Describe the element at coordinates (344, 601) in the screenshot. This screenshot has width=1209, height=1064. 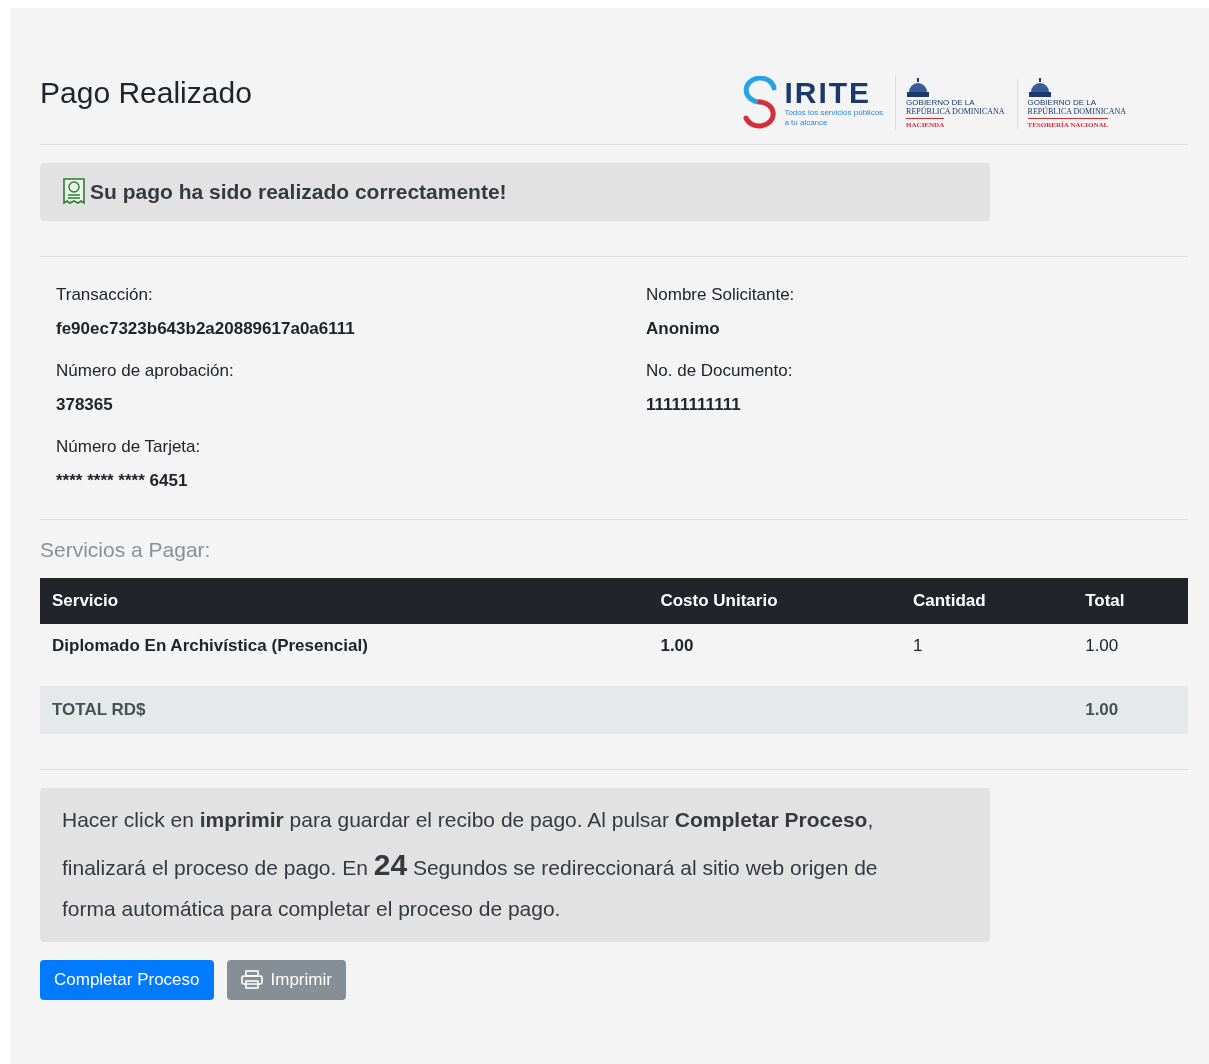
I see `column-header: Servicio` at that location.